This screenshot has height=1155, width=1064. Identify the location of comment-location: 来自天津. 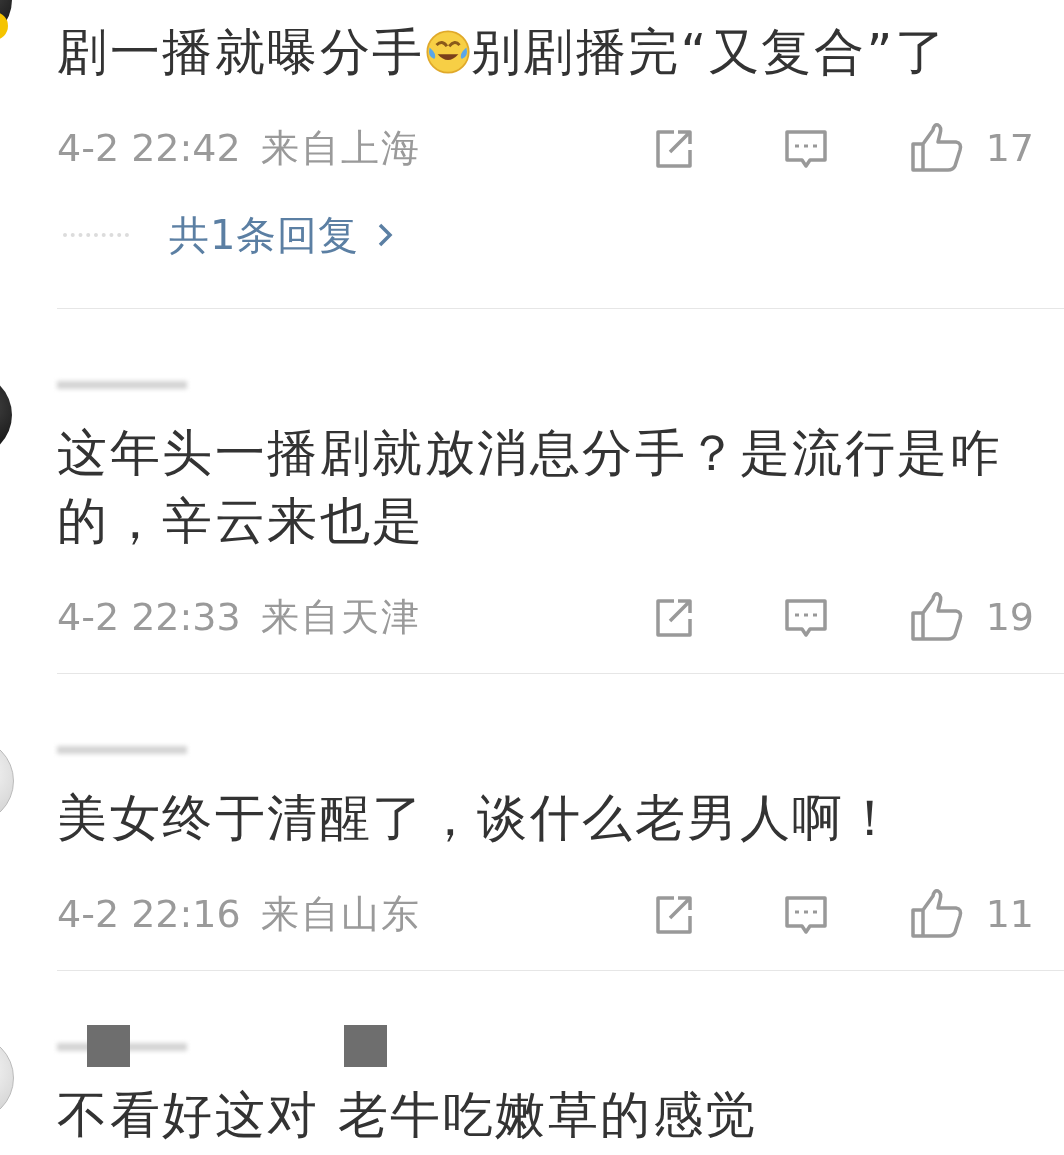
(340, 617).